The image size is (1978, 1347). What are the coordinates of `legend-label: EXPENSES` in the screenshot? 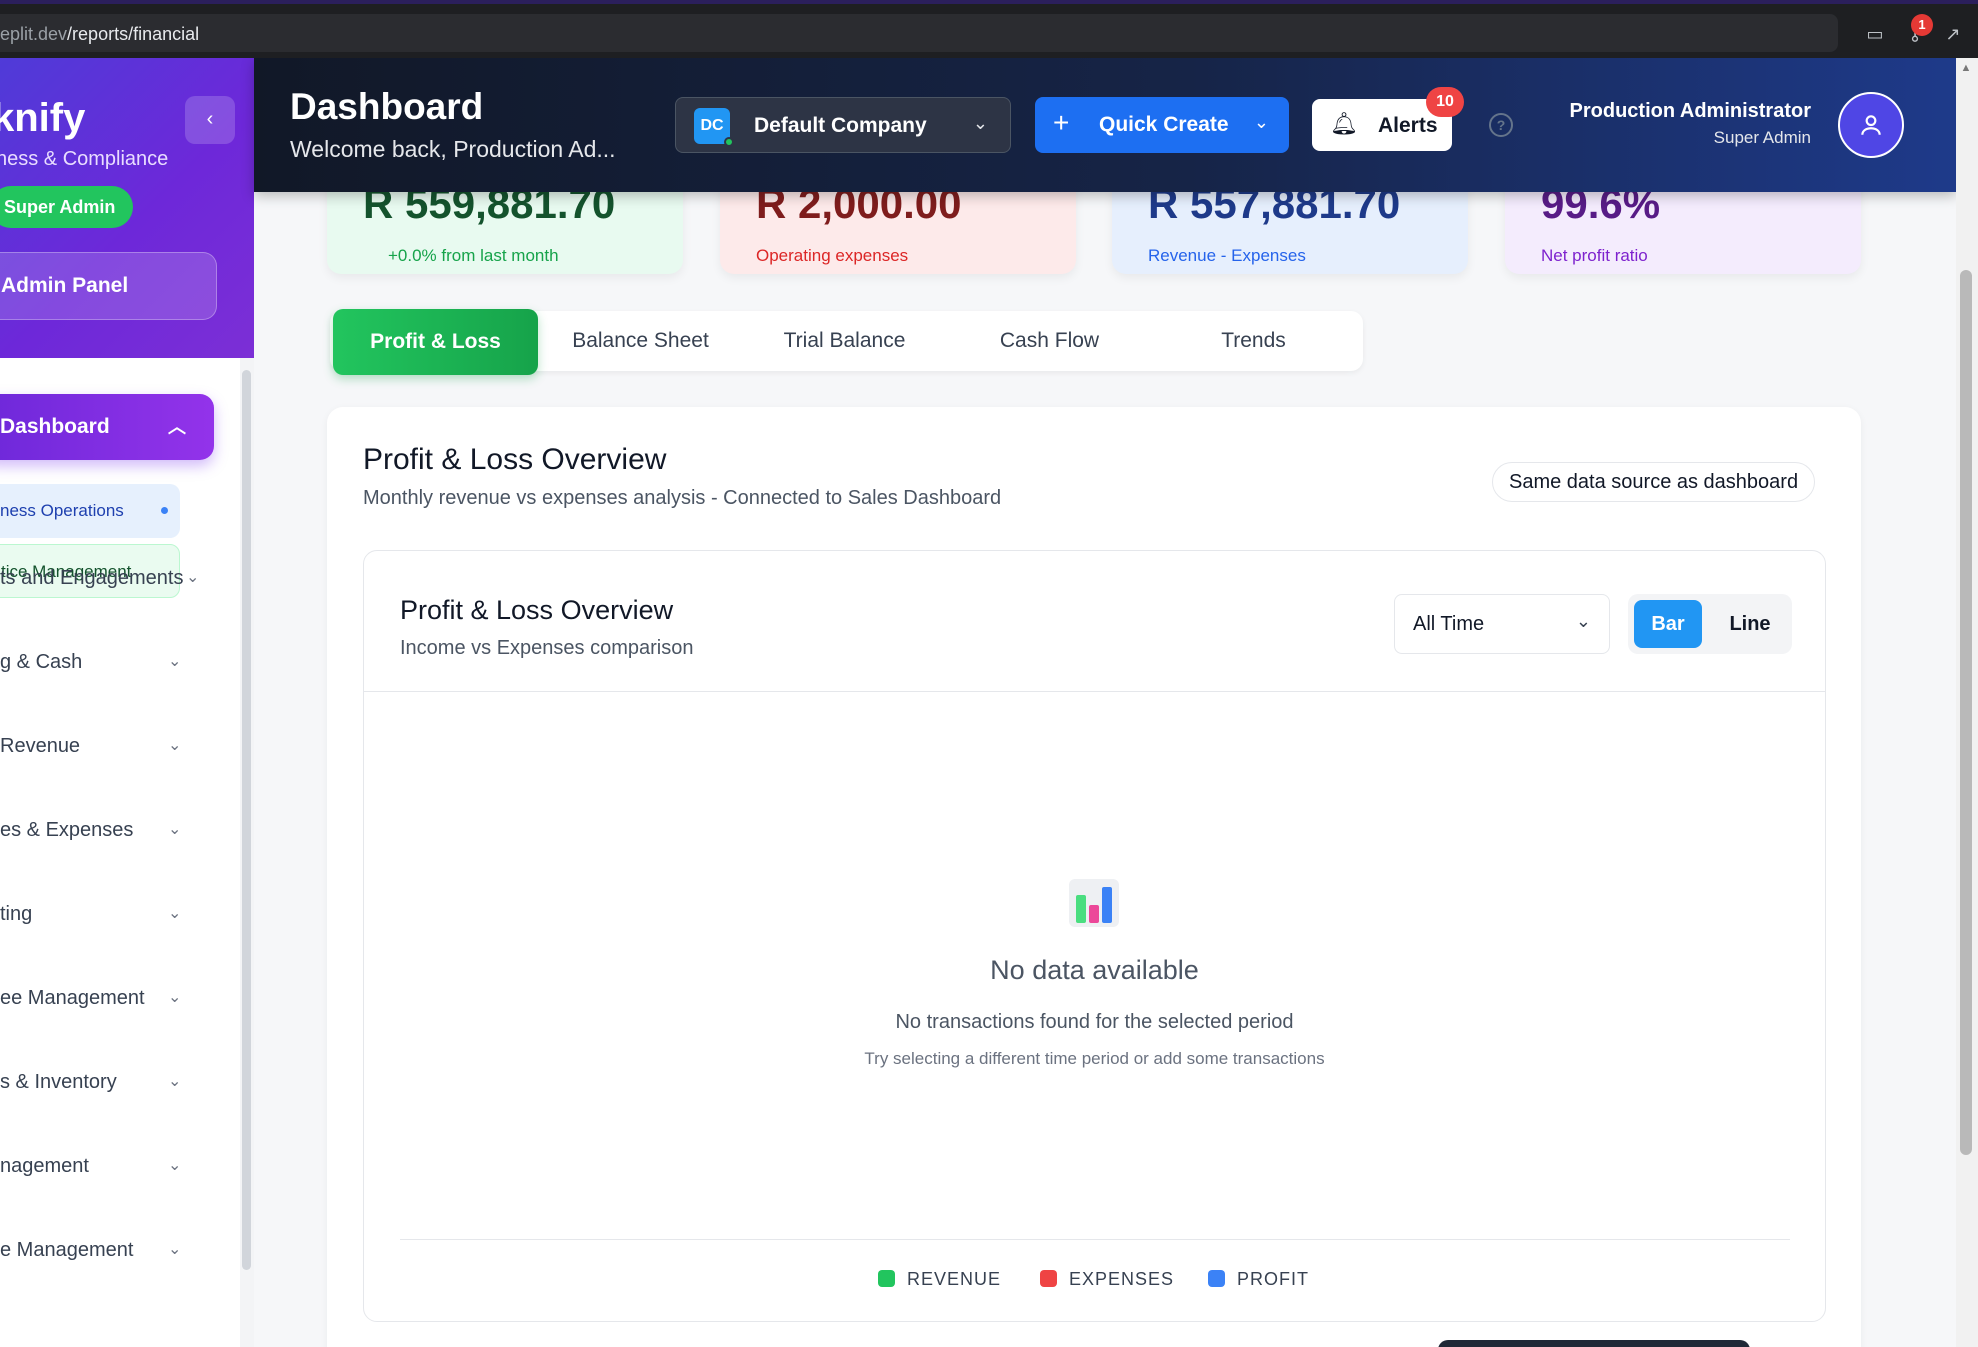 It's located at (1122, 1279).